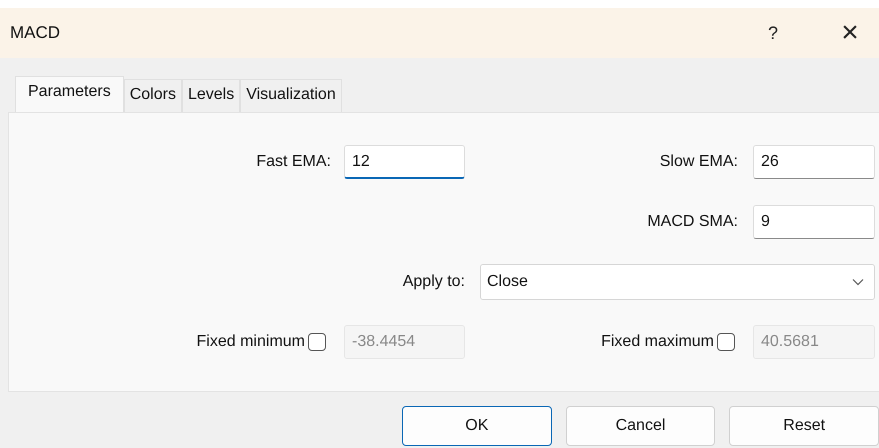 This screenshot has height=448, width=879. I want to click on window-title: MACD, so click(36, 33).